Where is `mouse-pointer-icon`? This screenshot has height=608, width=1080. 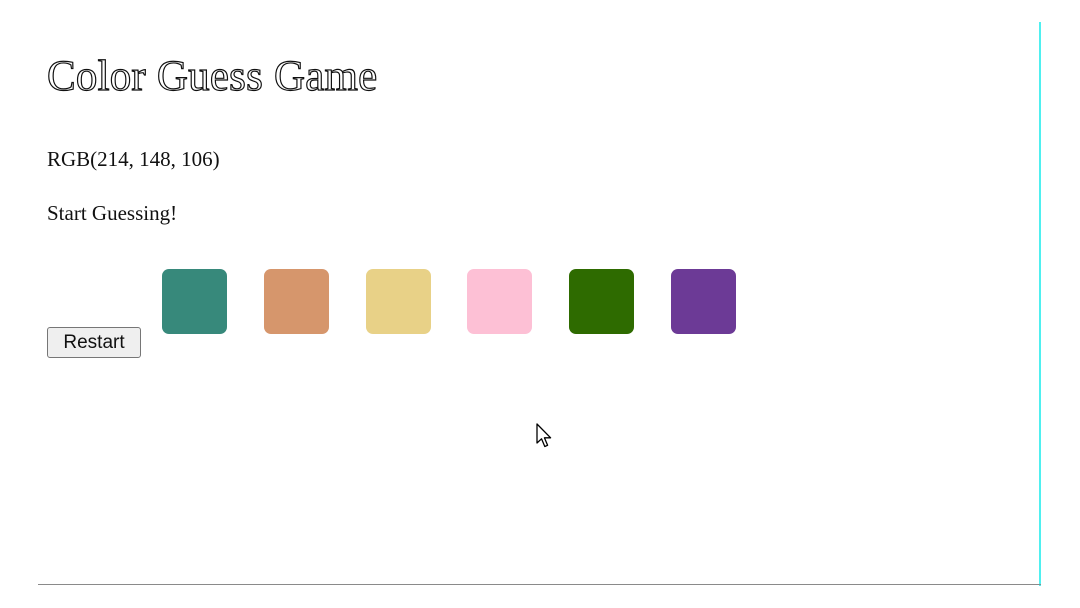
mouse-pointer-icon is located at coordinates (545, 436).